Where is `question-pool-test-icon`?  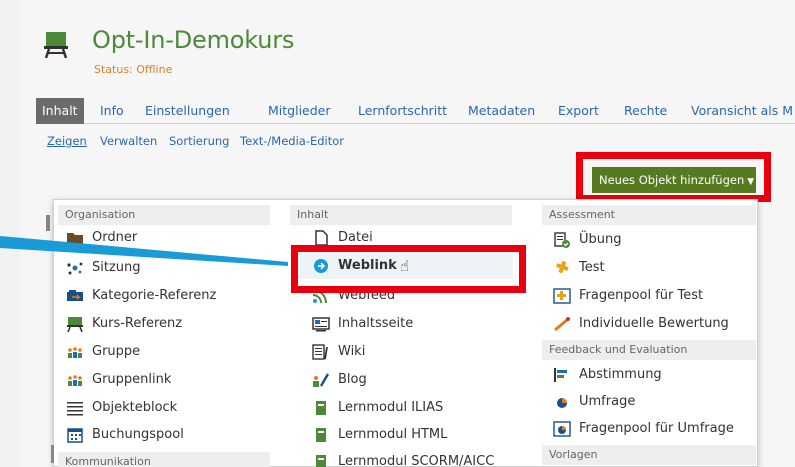
question-pool-test-icon is located at coordinates (562, 296).